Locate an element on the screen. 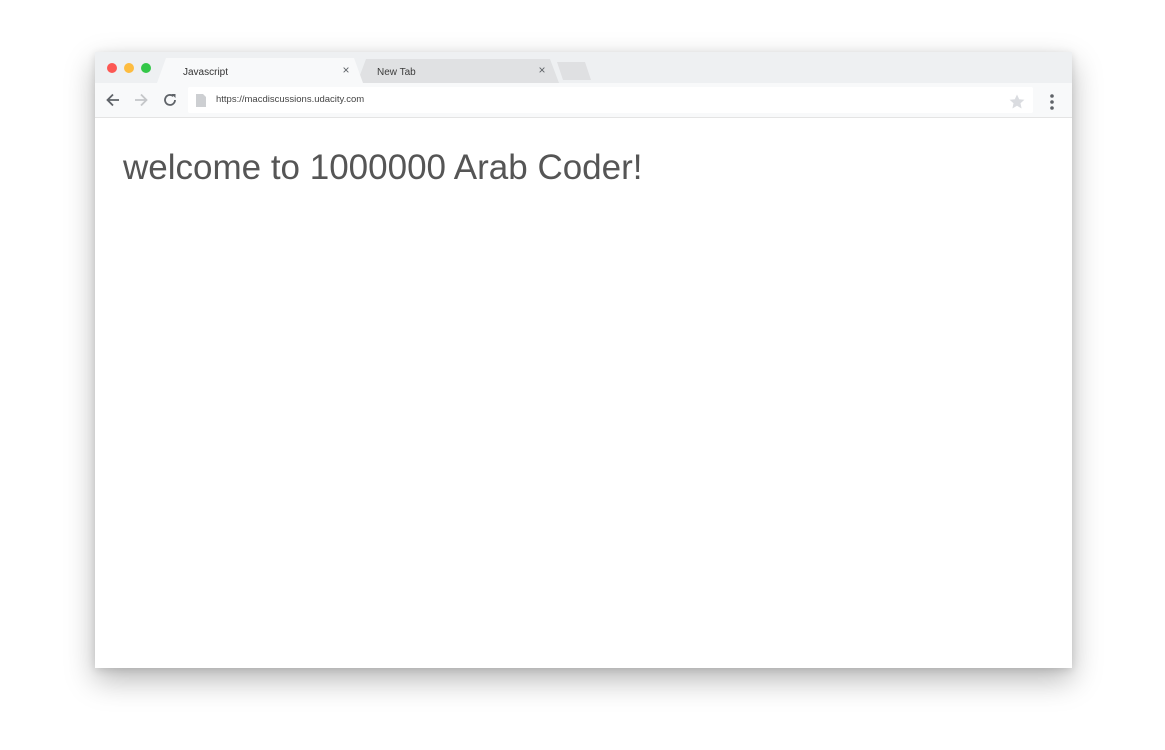 The image size is (1165, 750). tab-new-tab: New Tab × is located at coordinates (458, 71).